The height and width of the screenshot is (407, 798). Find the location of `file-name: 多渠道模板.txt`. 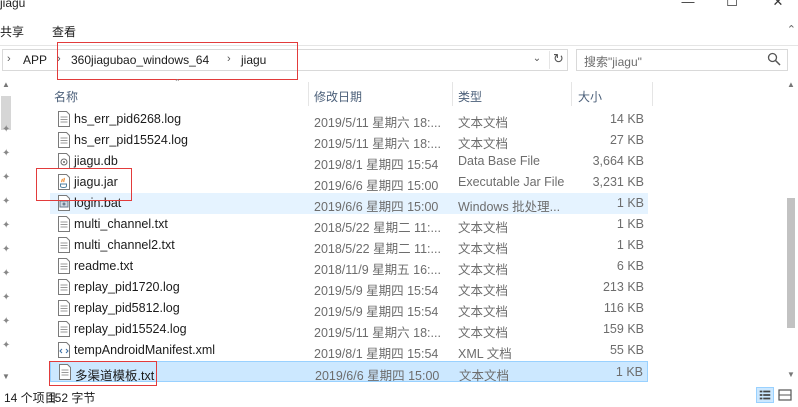

file-name: 多渠道模板.txt is located at coordinates (115, 376).